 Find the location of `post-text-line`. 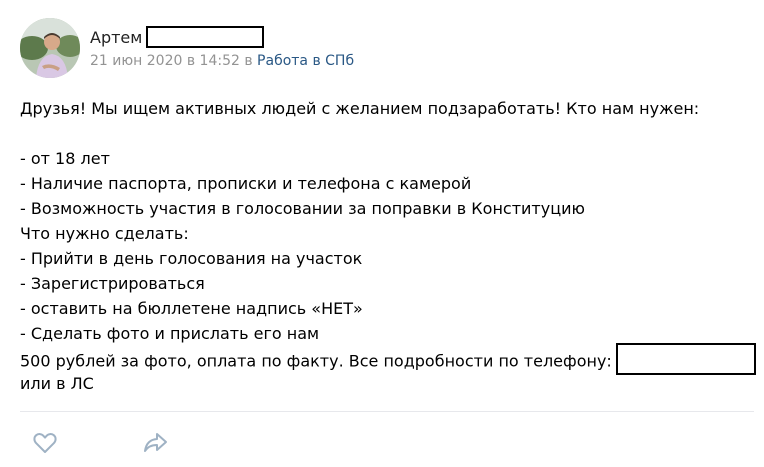

post-text-line is located at coordinates (387, 133).